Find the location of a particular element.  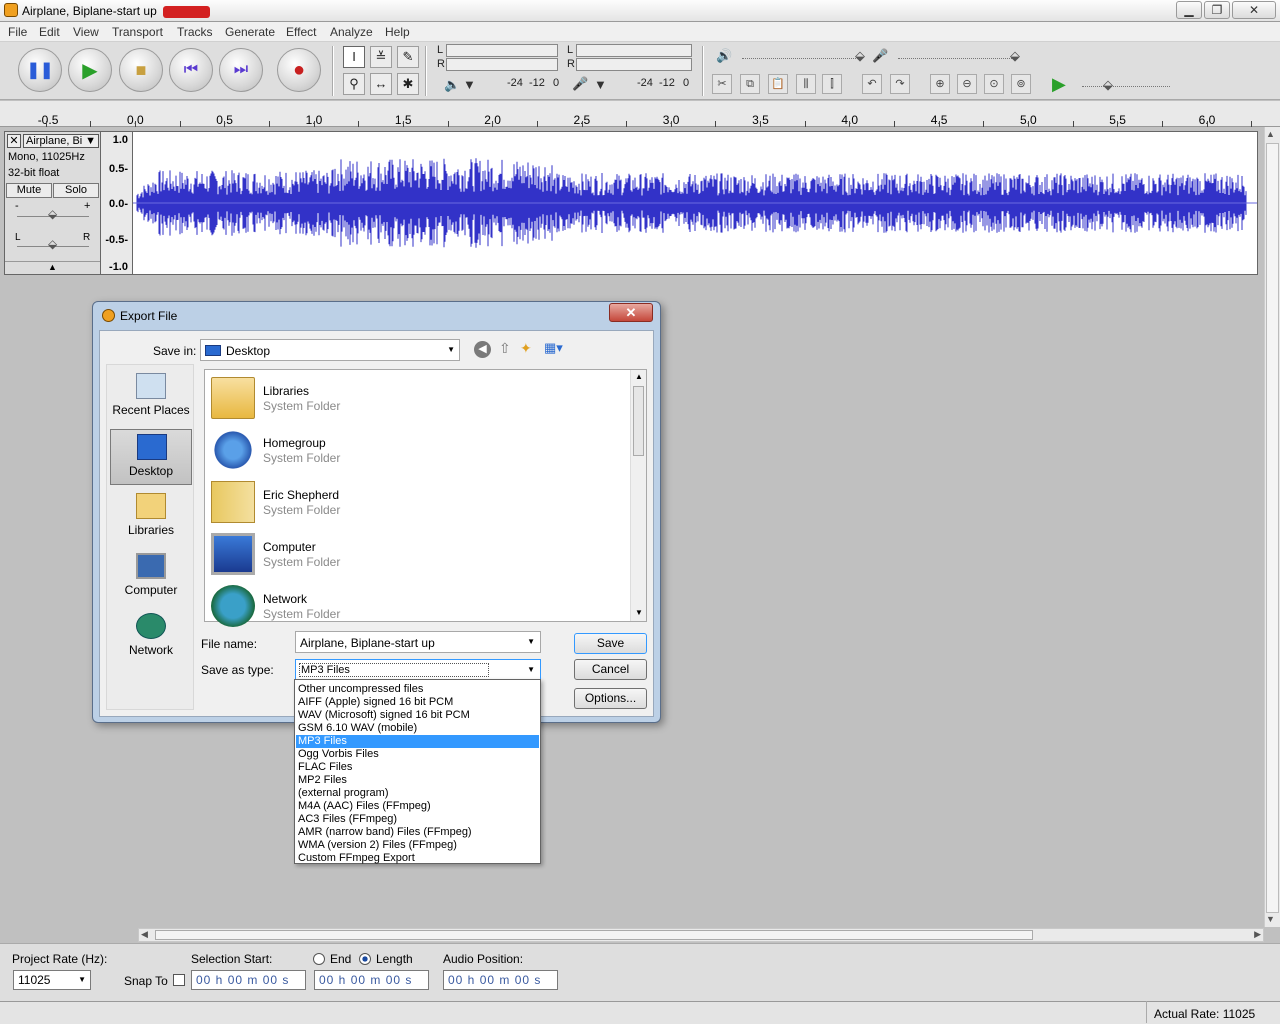

playback-meter-left is located at coordinates (502, 50).